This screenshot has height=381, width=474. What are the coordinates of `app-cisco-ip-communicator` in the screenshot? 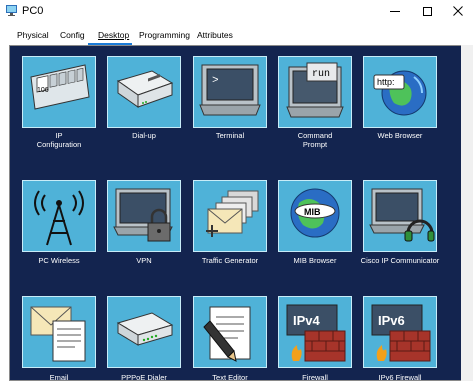 It's located at (400, 216).